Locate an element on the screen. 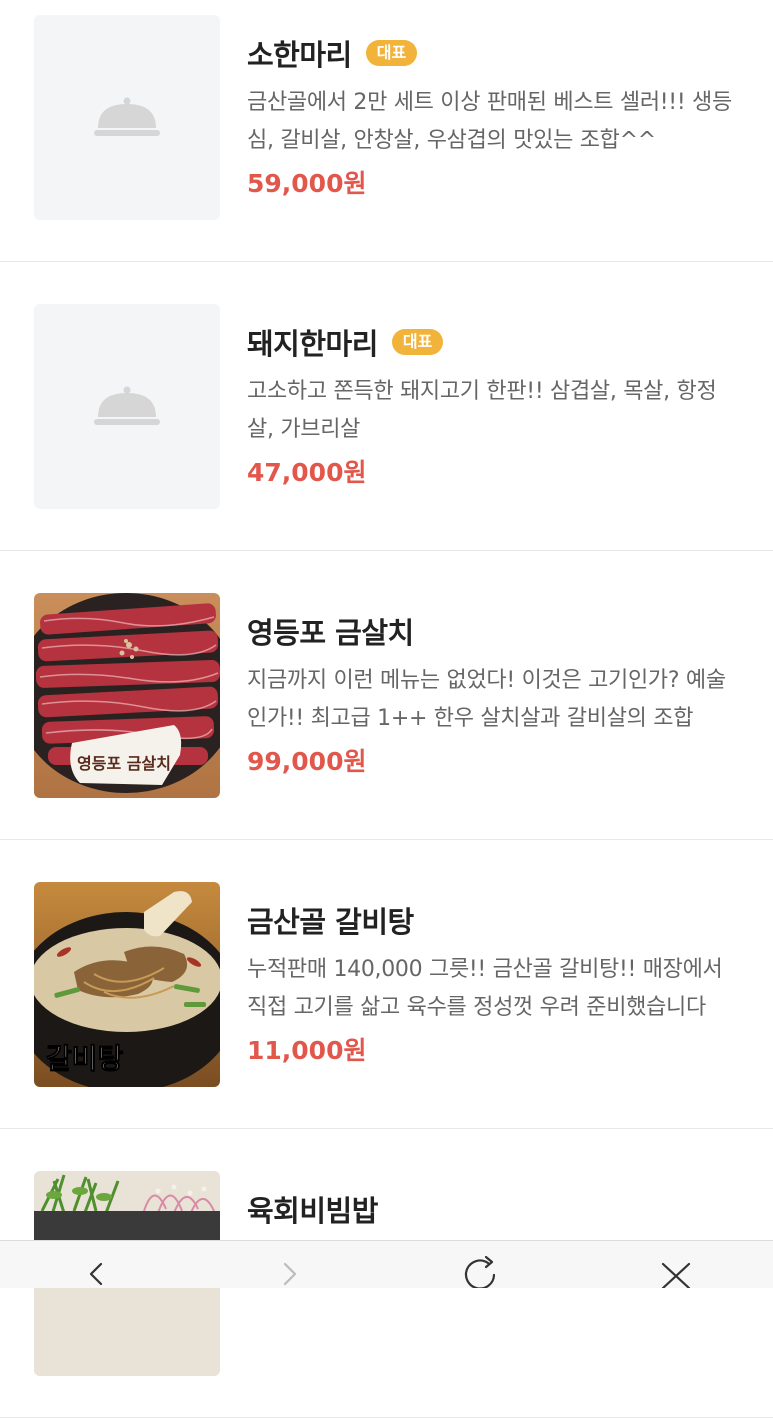 Image resolution: width=773 pixels, height=1418 pixels. menu-item-price: 99,000원 is located at coordinates (307, 761).